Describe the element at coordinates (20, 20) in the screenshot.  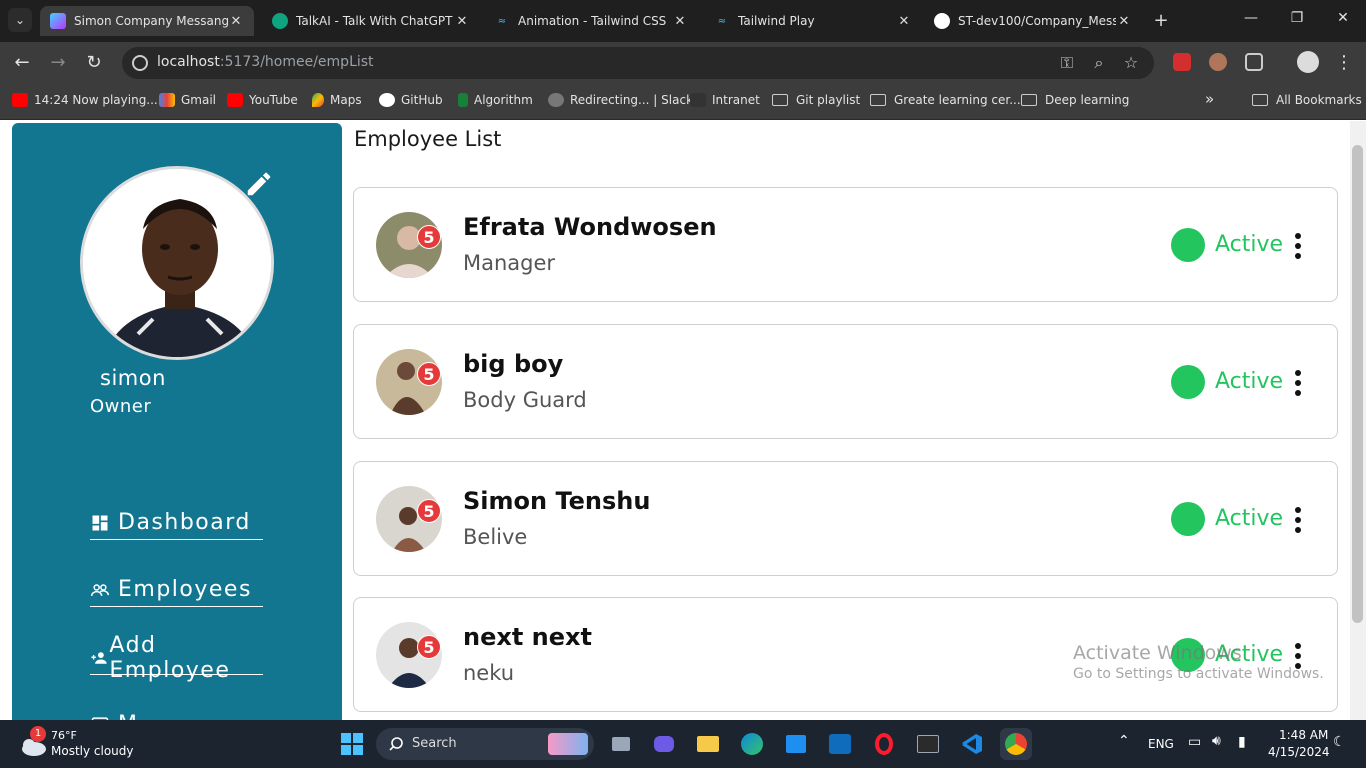
I see `tab-search-button: ⌄` at that location.